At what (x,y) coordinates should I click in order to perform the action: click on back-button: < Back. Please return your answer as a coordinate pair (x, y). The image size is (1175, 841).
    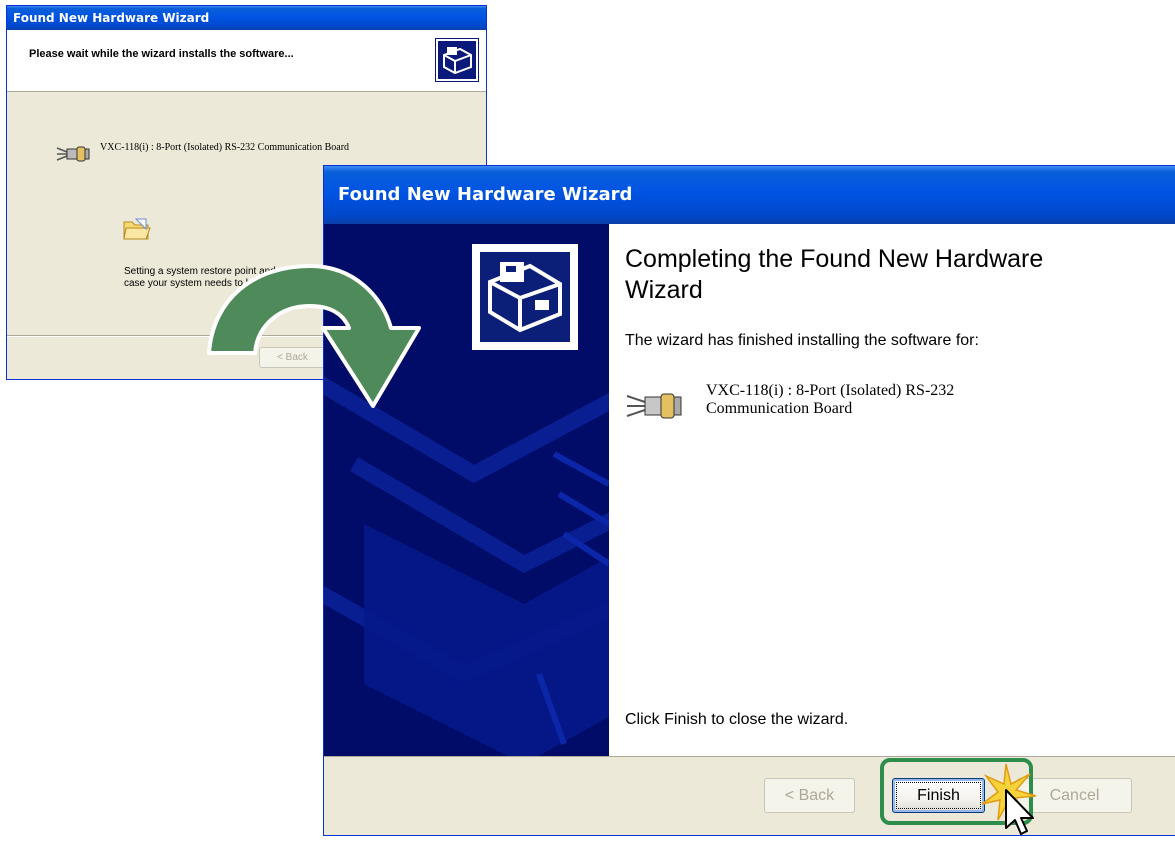
    Looking at the image, I should click on (809, 795).